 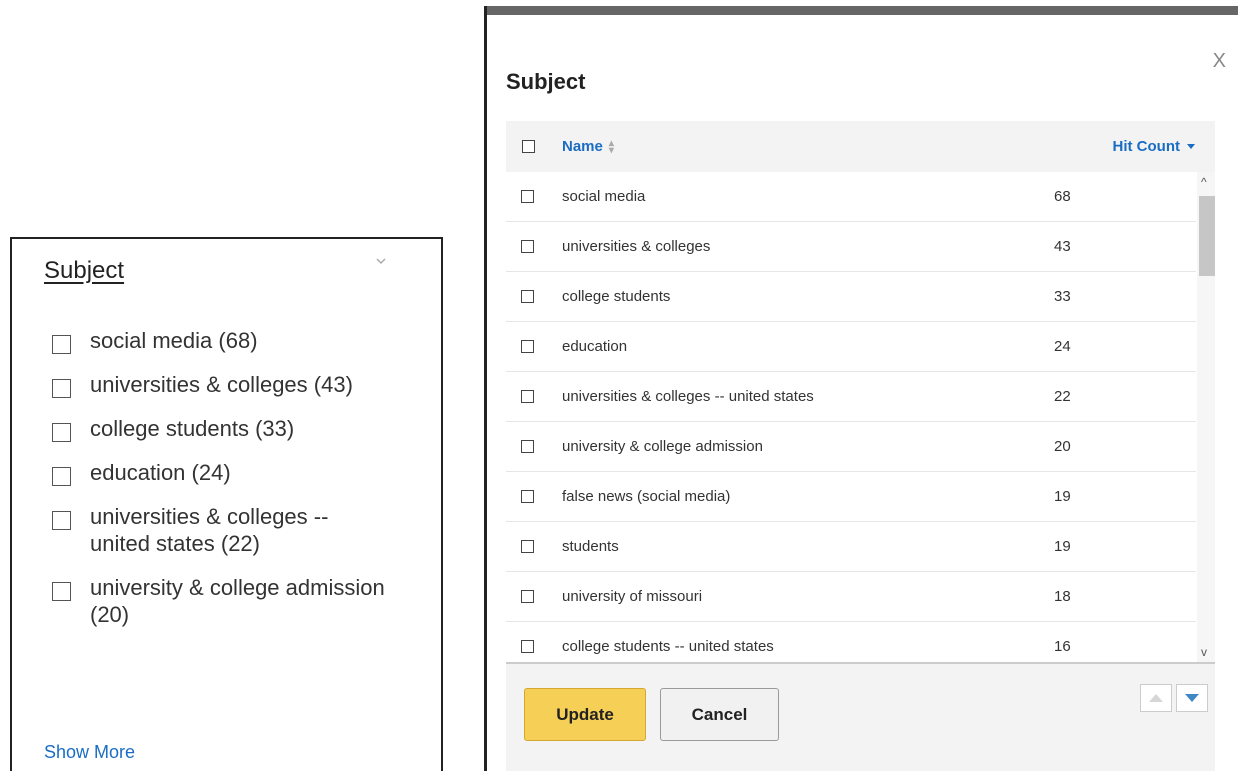 I want to click on facet-item: education (24), so click(x=222, y=472).